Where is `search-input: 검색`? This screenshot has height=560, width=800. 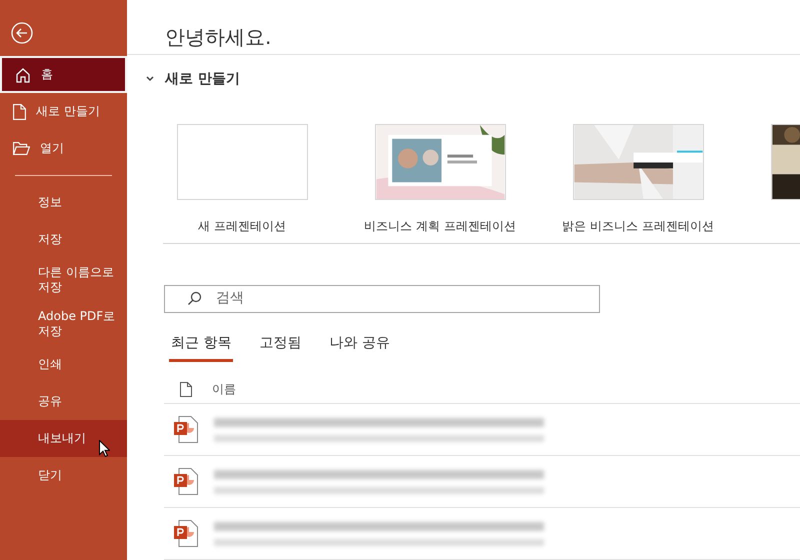 search-input: 검색 is located at coordinates (391, 299).